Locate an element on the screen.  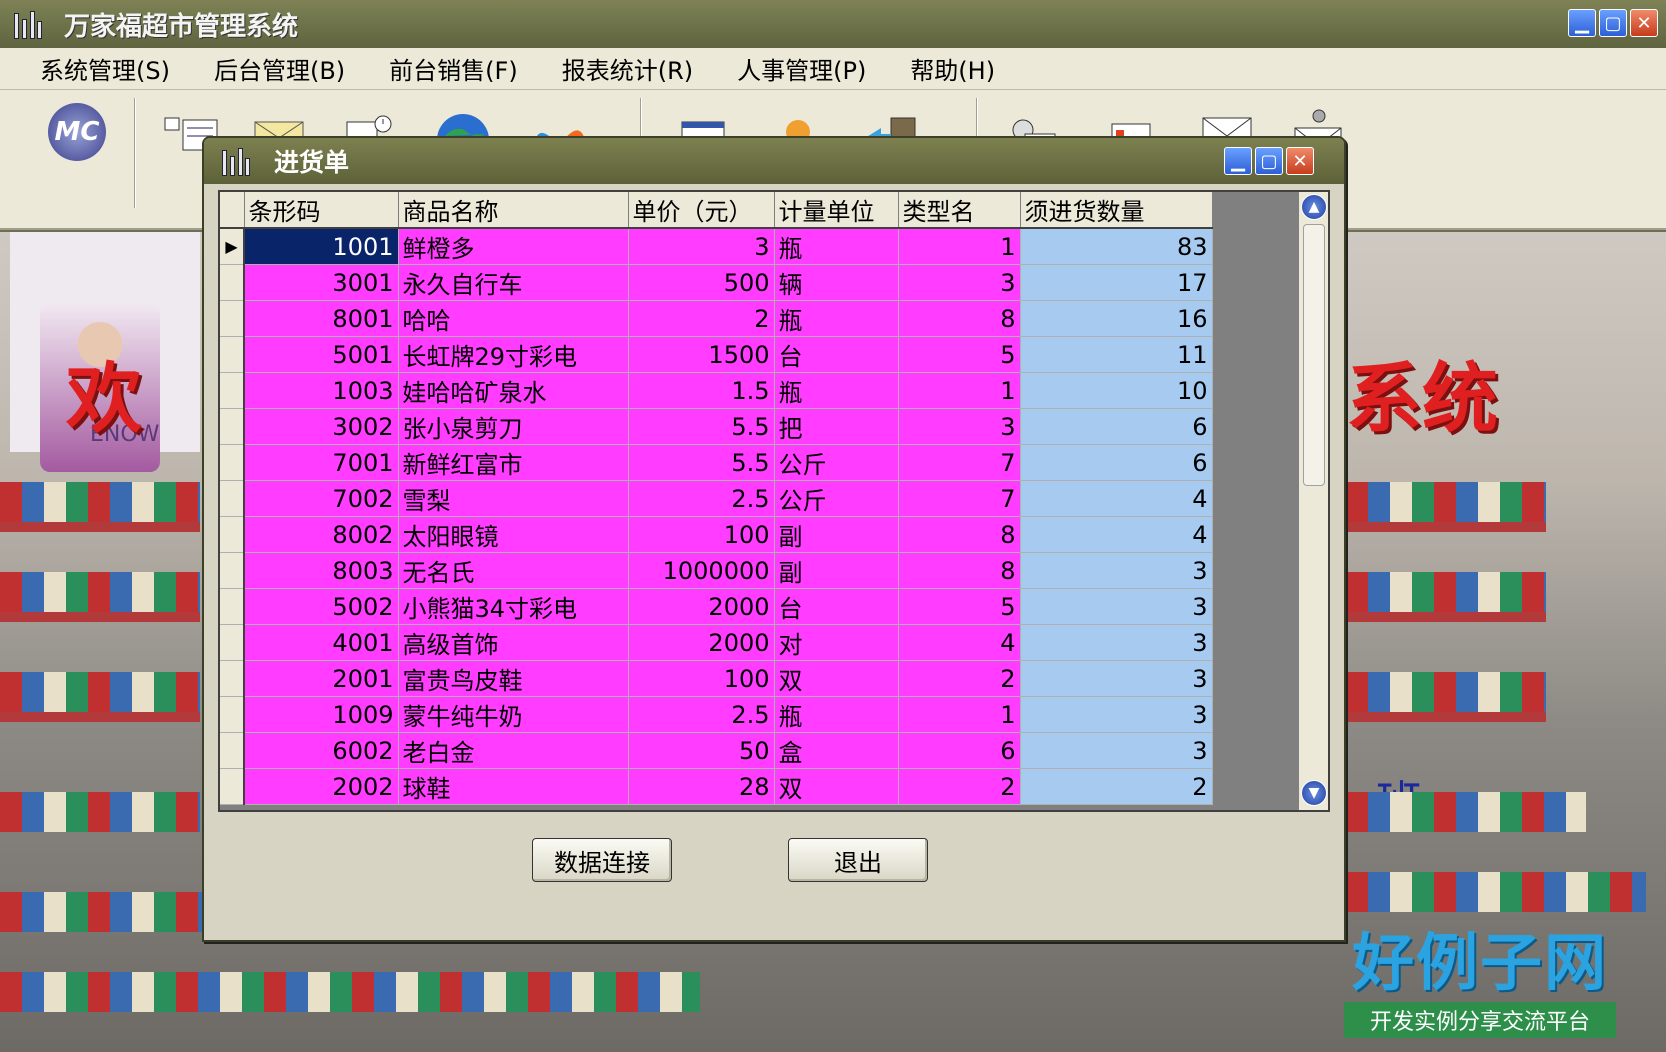
barcode-cell: 8003 is located at coordinates (321, 570).